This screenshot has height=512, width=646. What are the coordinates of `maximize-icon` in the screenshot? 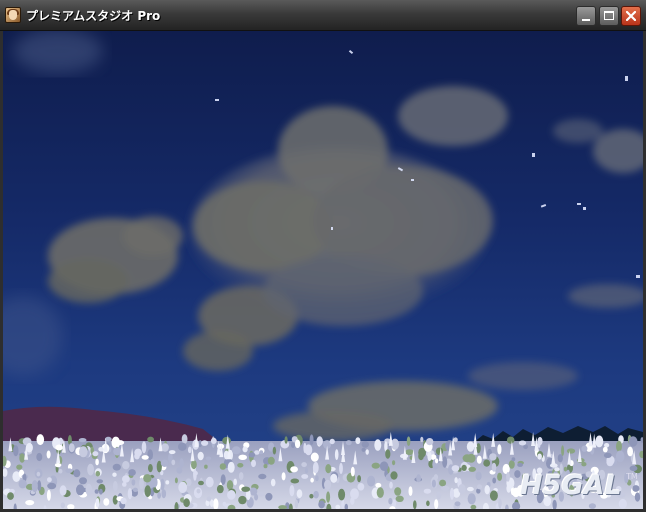 It's located at (609, 15).